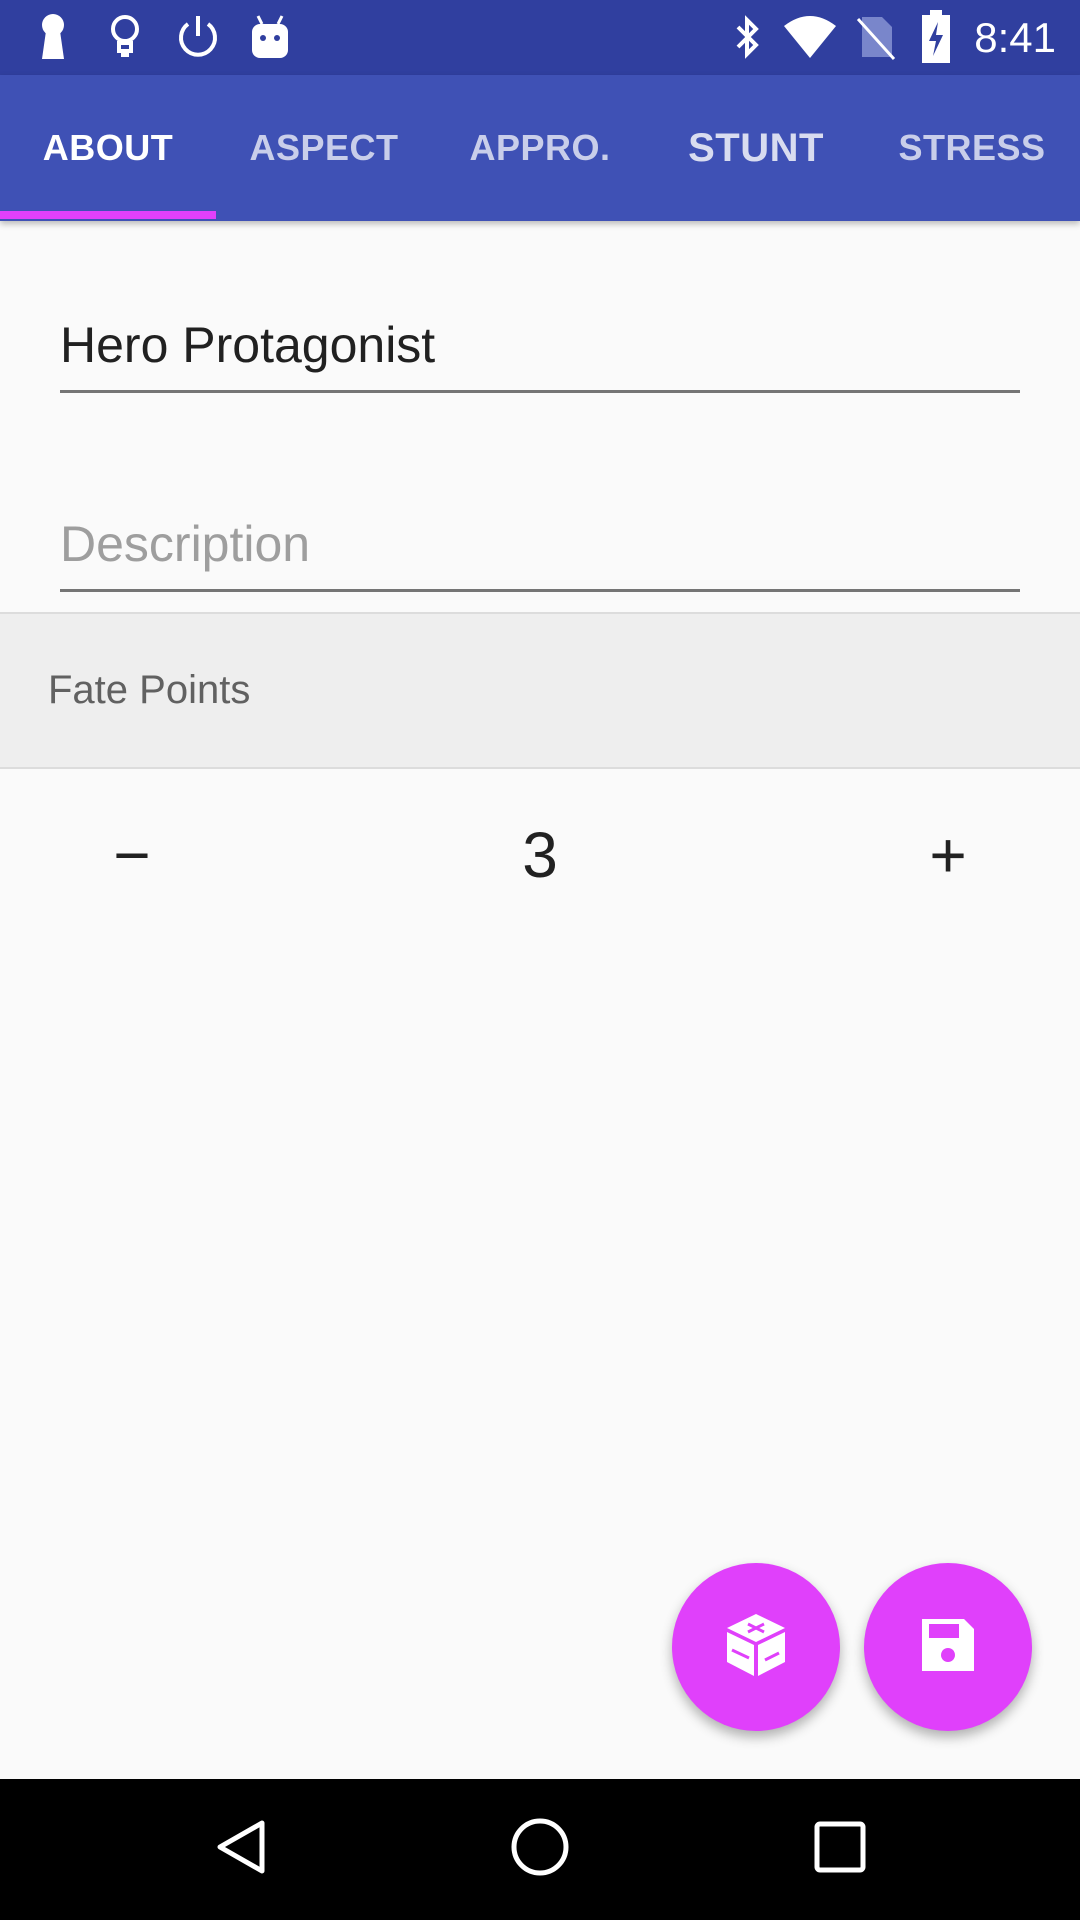  I want to click on save-icon, so click(948, 1647).